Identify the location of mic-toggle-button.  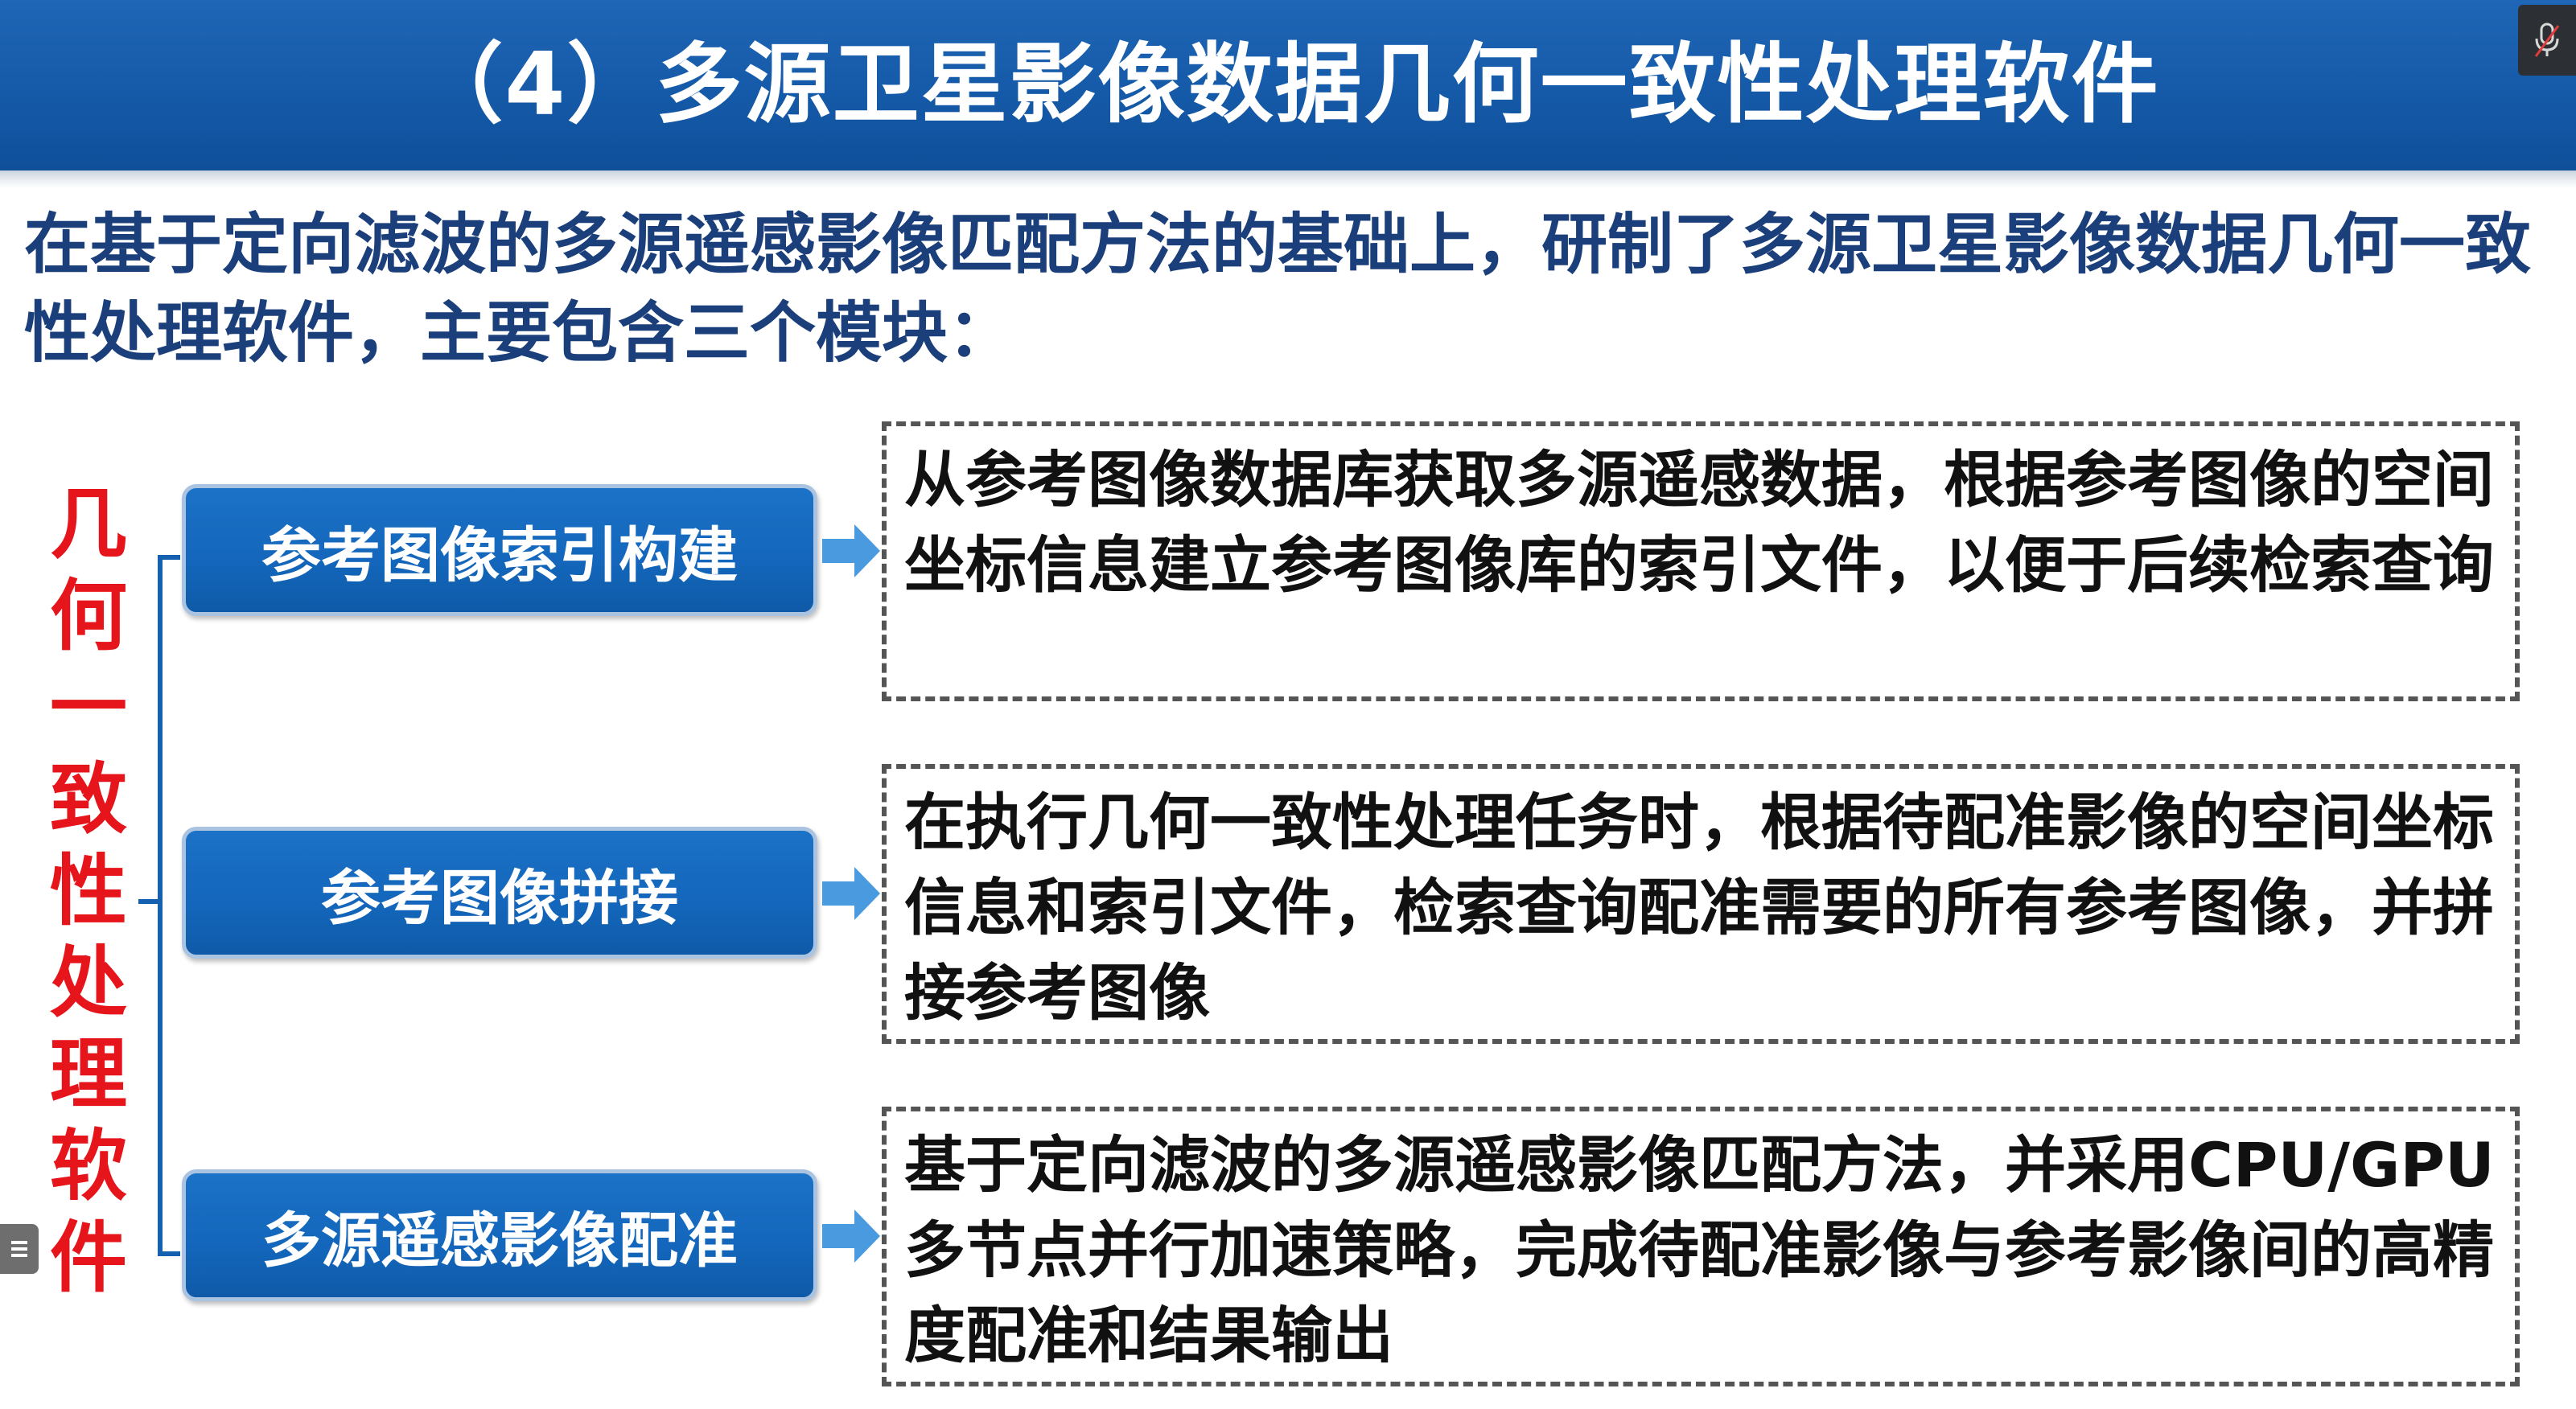
(2547, 40).